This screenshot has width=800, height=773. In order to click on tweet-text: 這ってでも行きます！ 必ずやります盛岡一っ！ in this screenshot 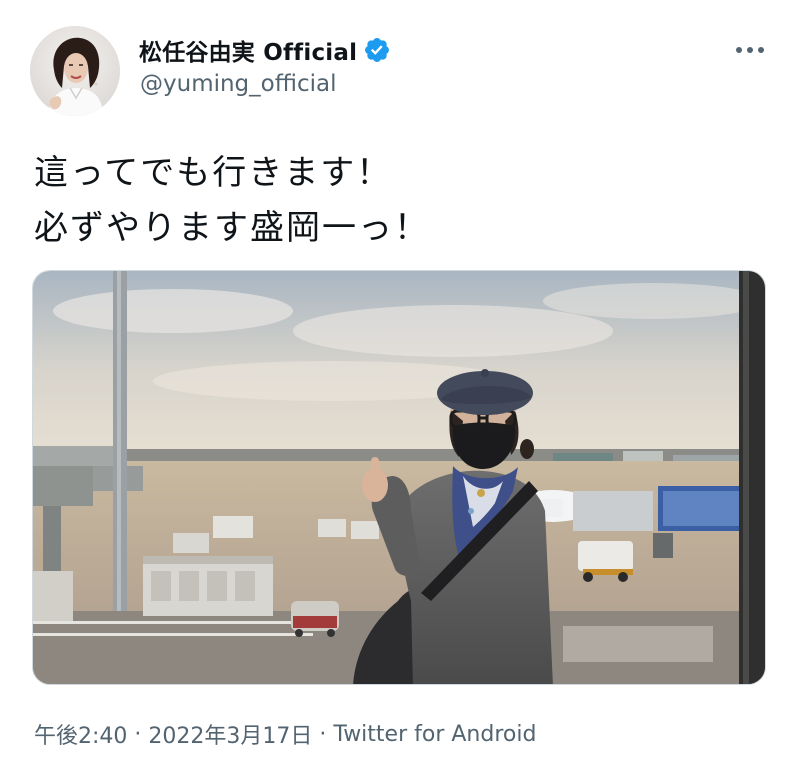, I will do `click(404, 201)`.